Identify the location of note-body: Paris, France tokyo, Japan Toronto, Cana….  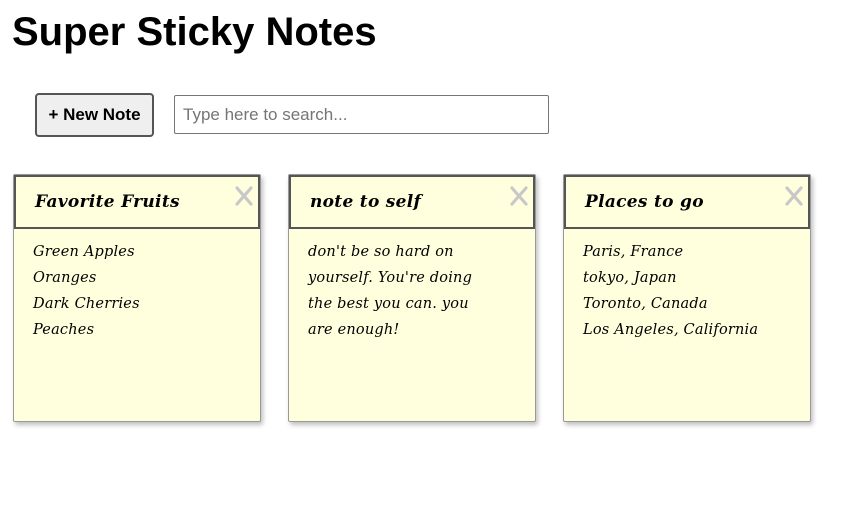
(690, 291).